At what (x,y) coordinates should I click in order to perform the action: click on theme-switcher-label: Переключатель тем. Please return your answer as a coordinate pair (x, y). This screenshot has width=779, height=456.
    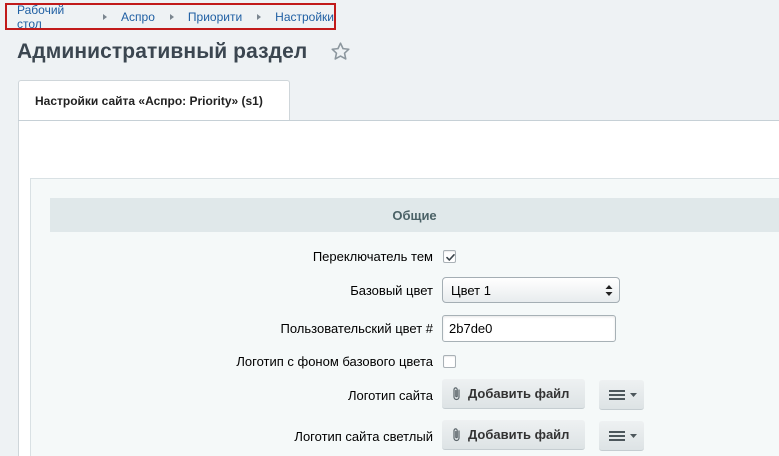
    Looking at the image, I should click on (372, 256).